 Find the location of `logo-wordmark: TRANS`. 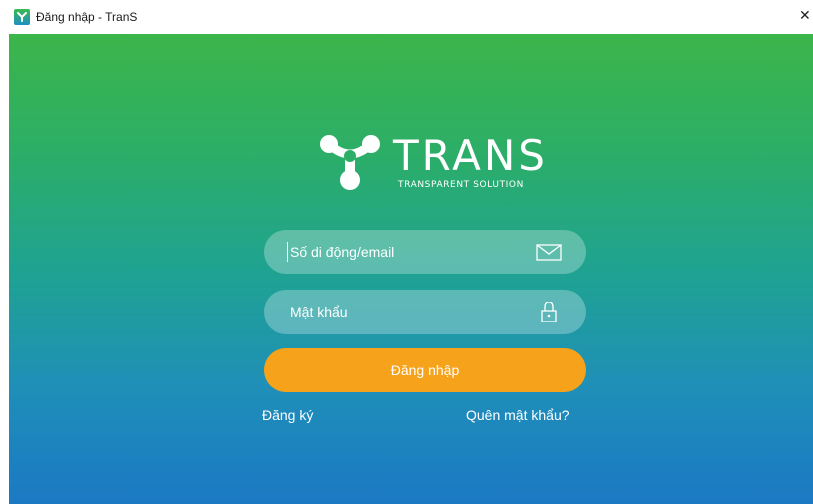

logo-wordmark: TRANS is located at coordinates (470, 155).